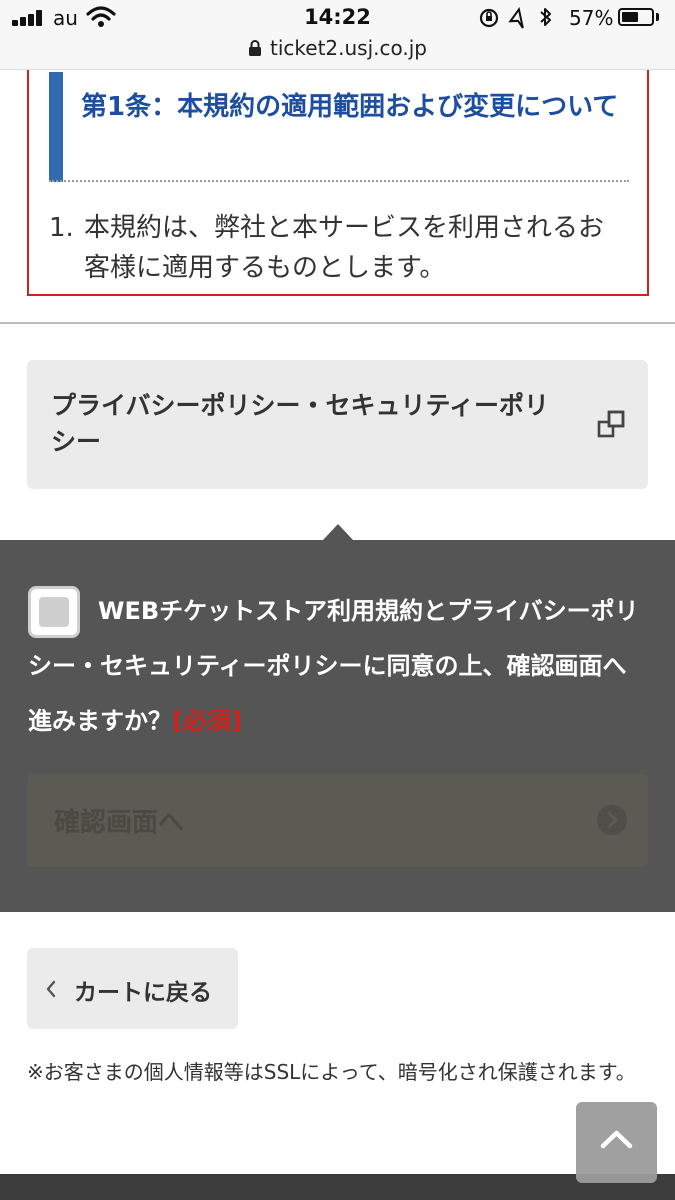 The width and height of the screenshot is (675, 1200). I want to click on confirm-button: 確認画面へ, so click(337, 820).